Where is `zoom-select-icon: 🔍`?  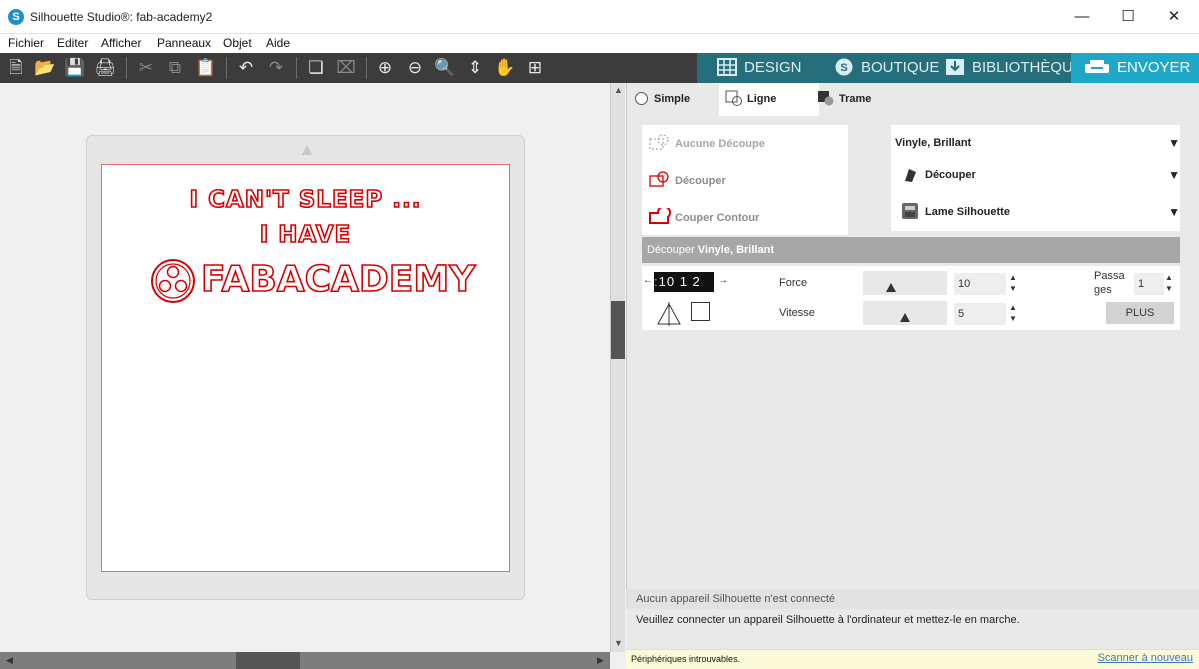
zoom-select-icon: 🔍 is located at coordinates (445, 68).